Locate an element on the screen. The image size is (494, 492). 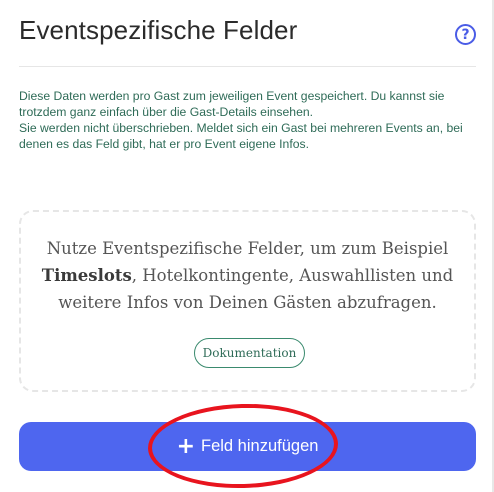
page-title: Eventspezifische Felder is located at coordinates (158, 30).